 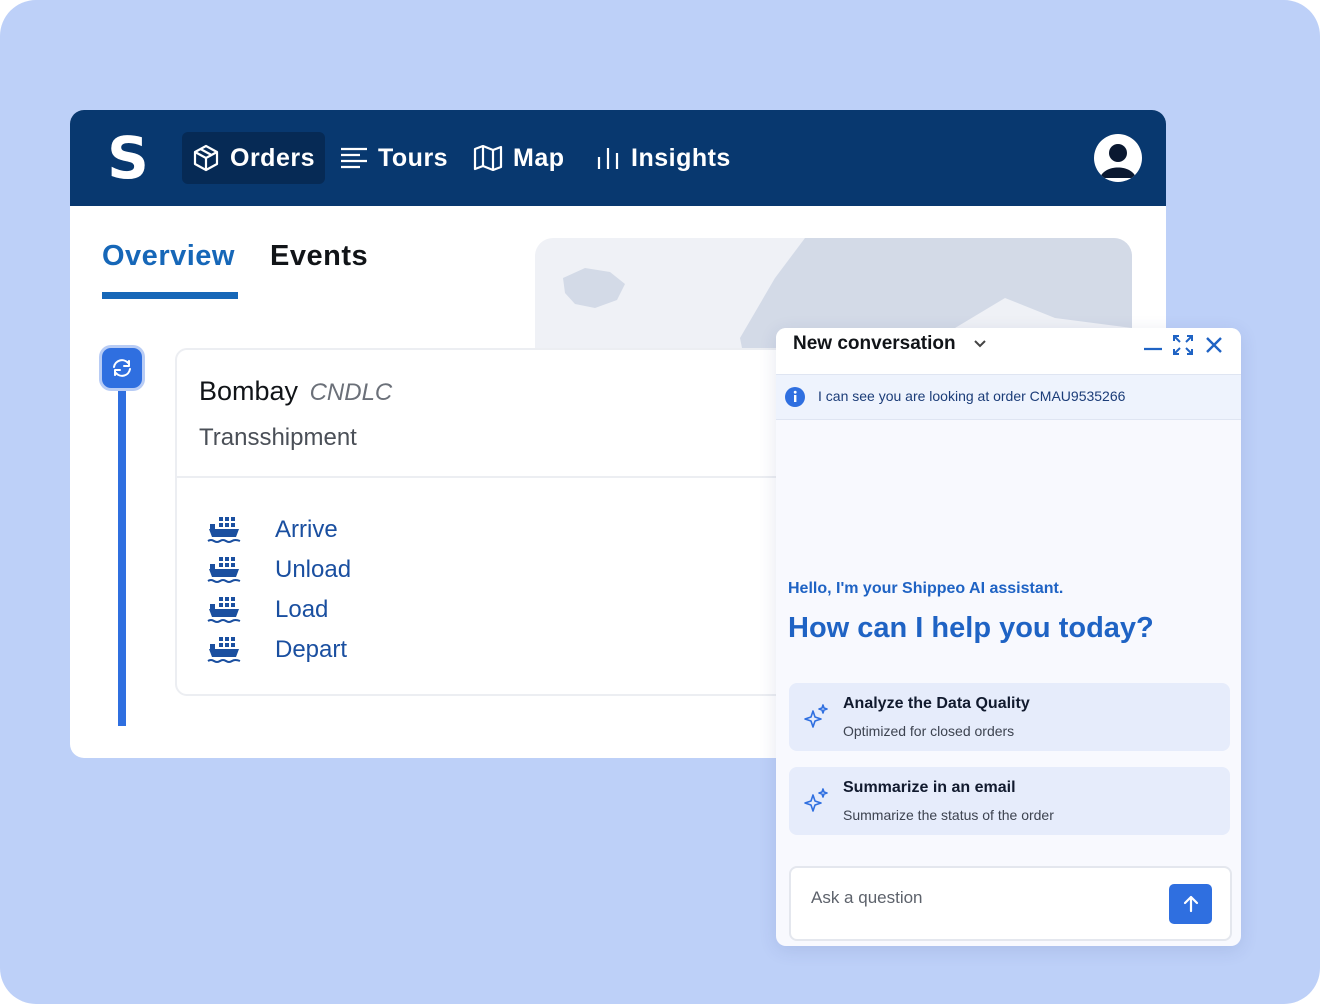 What do you see at coordinates (980, 344) in the screenshot?
I see `chevron-down-icon` at bounding box center [980, 344].